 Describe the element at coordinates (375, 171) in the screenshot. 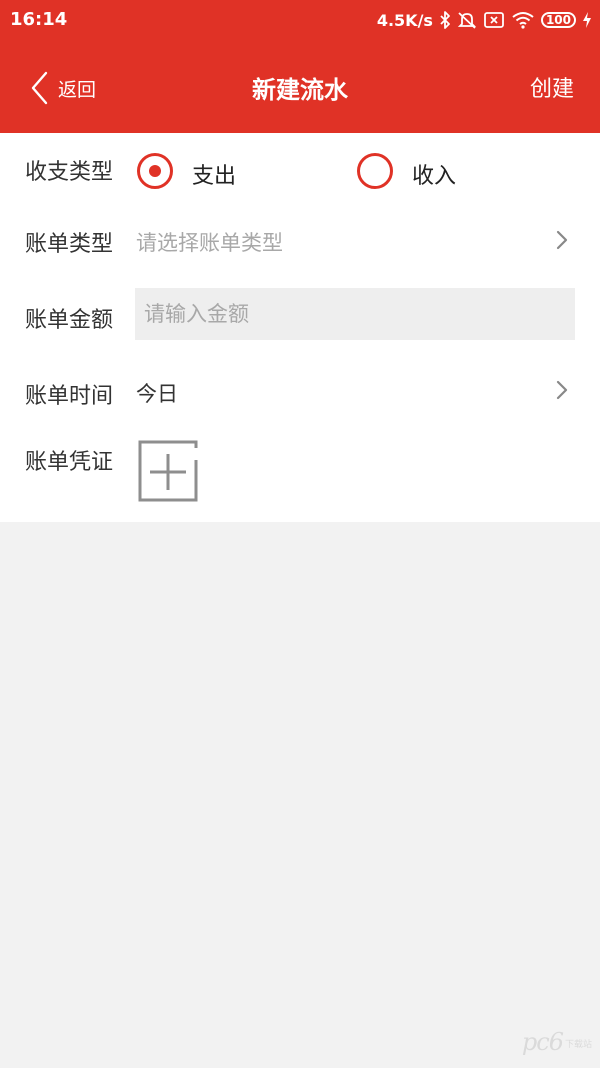

I see `radio-income` at that location.